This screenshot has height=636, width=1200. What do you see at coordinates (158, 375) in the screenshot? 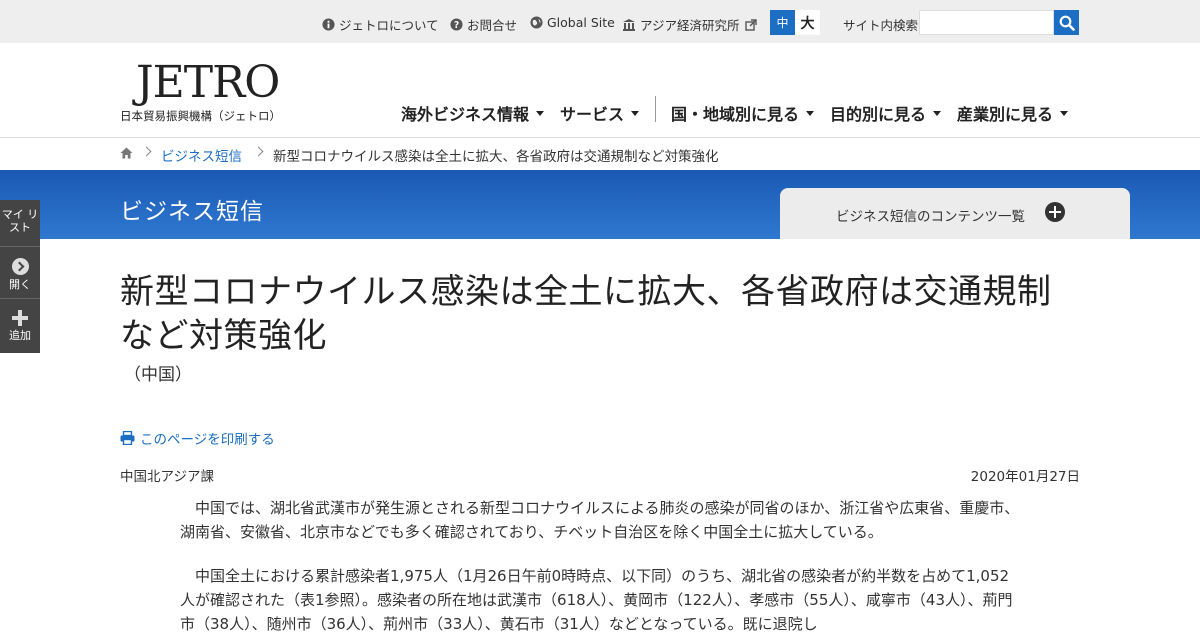
I see `article-region: （中国）` at bounding box center [158, 375].